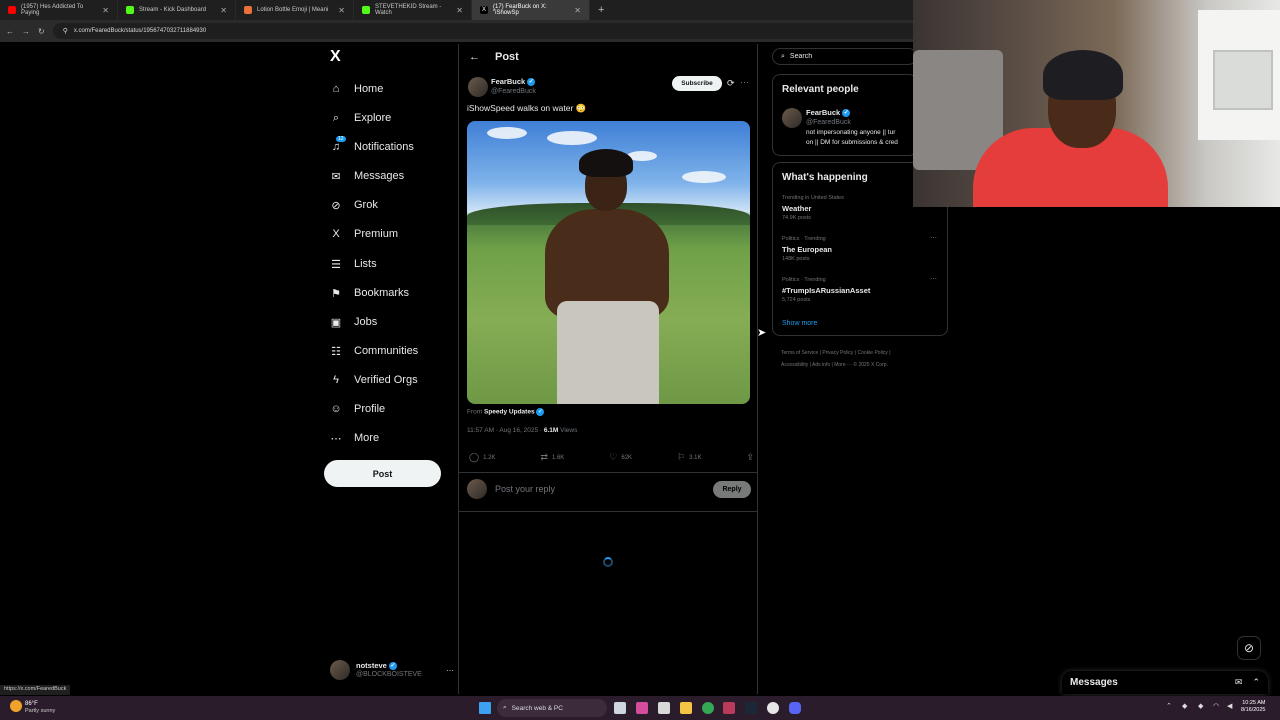 The width and height of the screenshot is (1280, 720). I want to click on more-link: More ···, so click(843, 365).